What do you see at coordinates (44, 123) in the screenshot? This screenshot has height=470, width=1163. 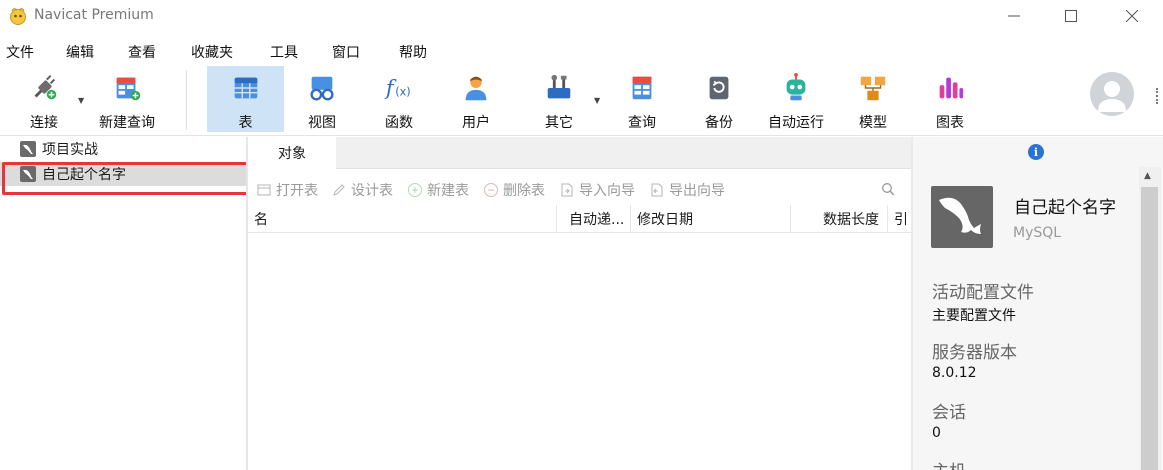 I see `connect-label: 连接` at bounding box center [44, 123].